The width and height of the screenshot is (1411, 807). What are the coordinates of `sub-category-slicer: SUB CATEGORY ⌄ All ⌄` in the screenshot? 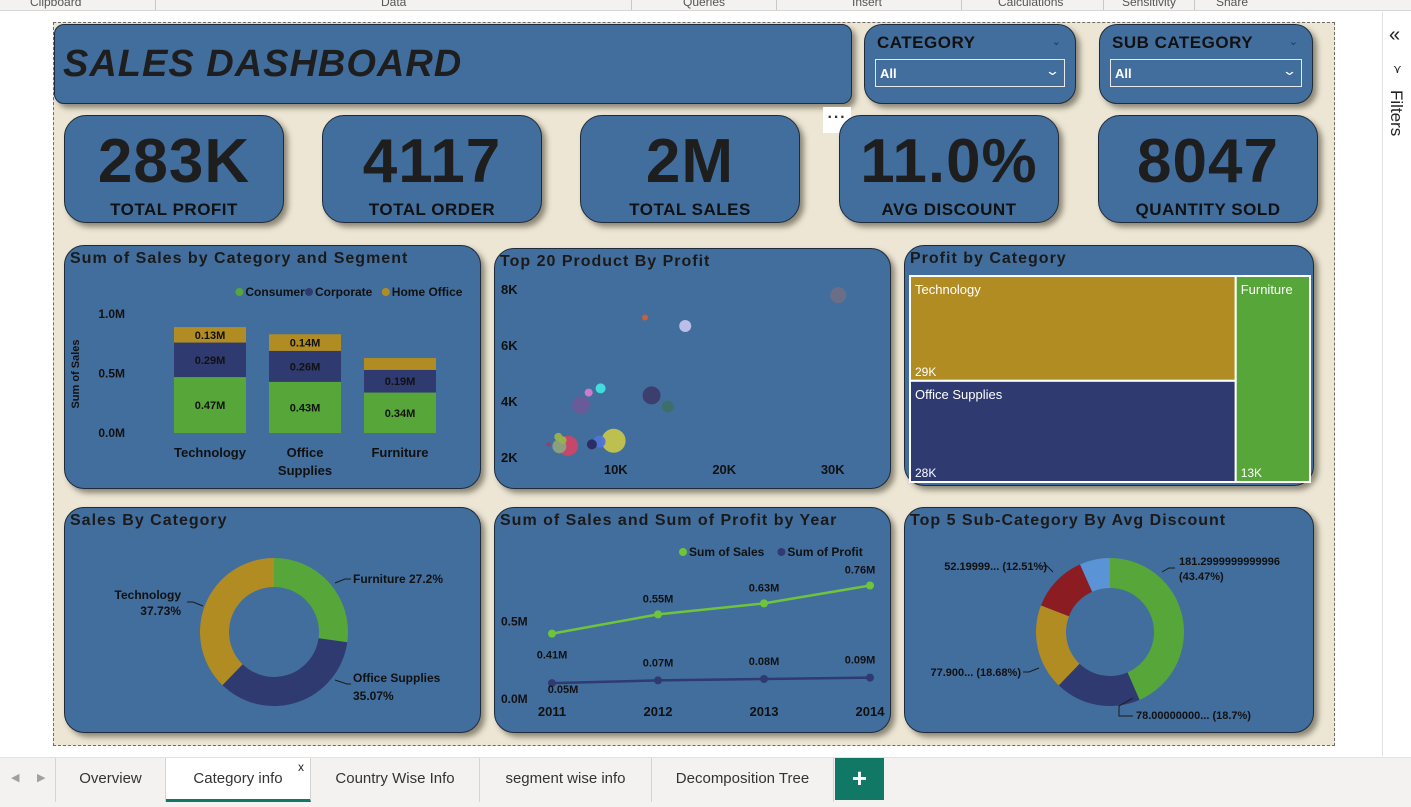 It's located at (1206, 64).